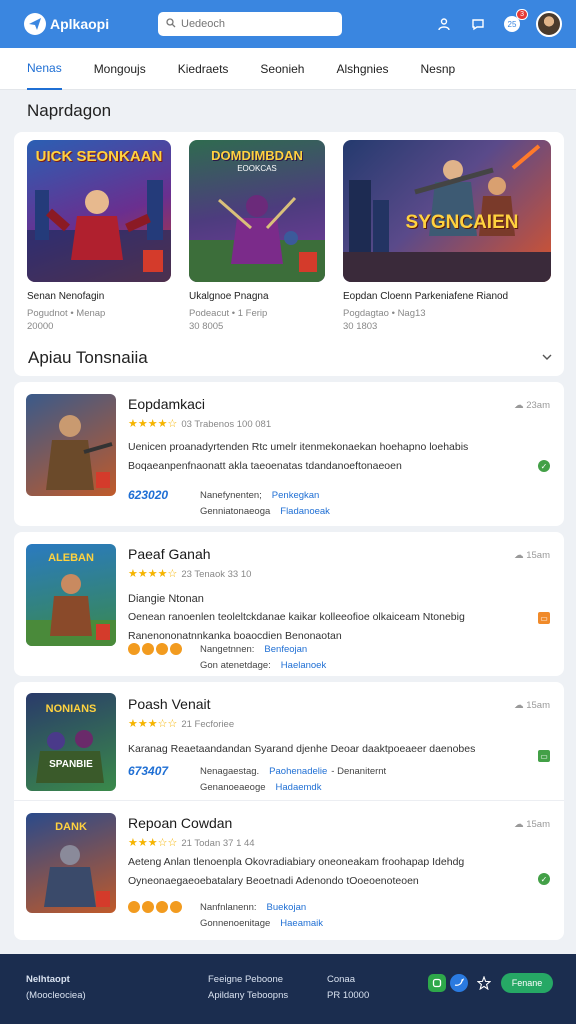 This screenshot has height=1024, width=576. What do you see at coordinates (80, 24) in the screenshot?
I see `app-name: Aplkaopi` at bounding box center [80, 24].